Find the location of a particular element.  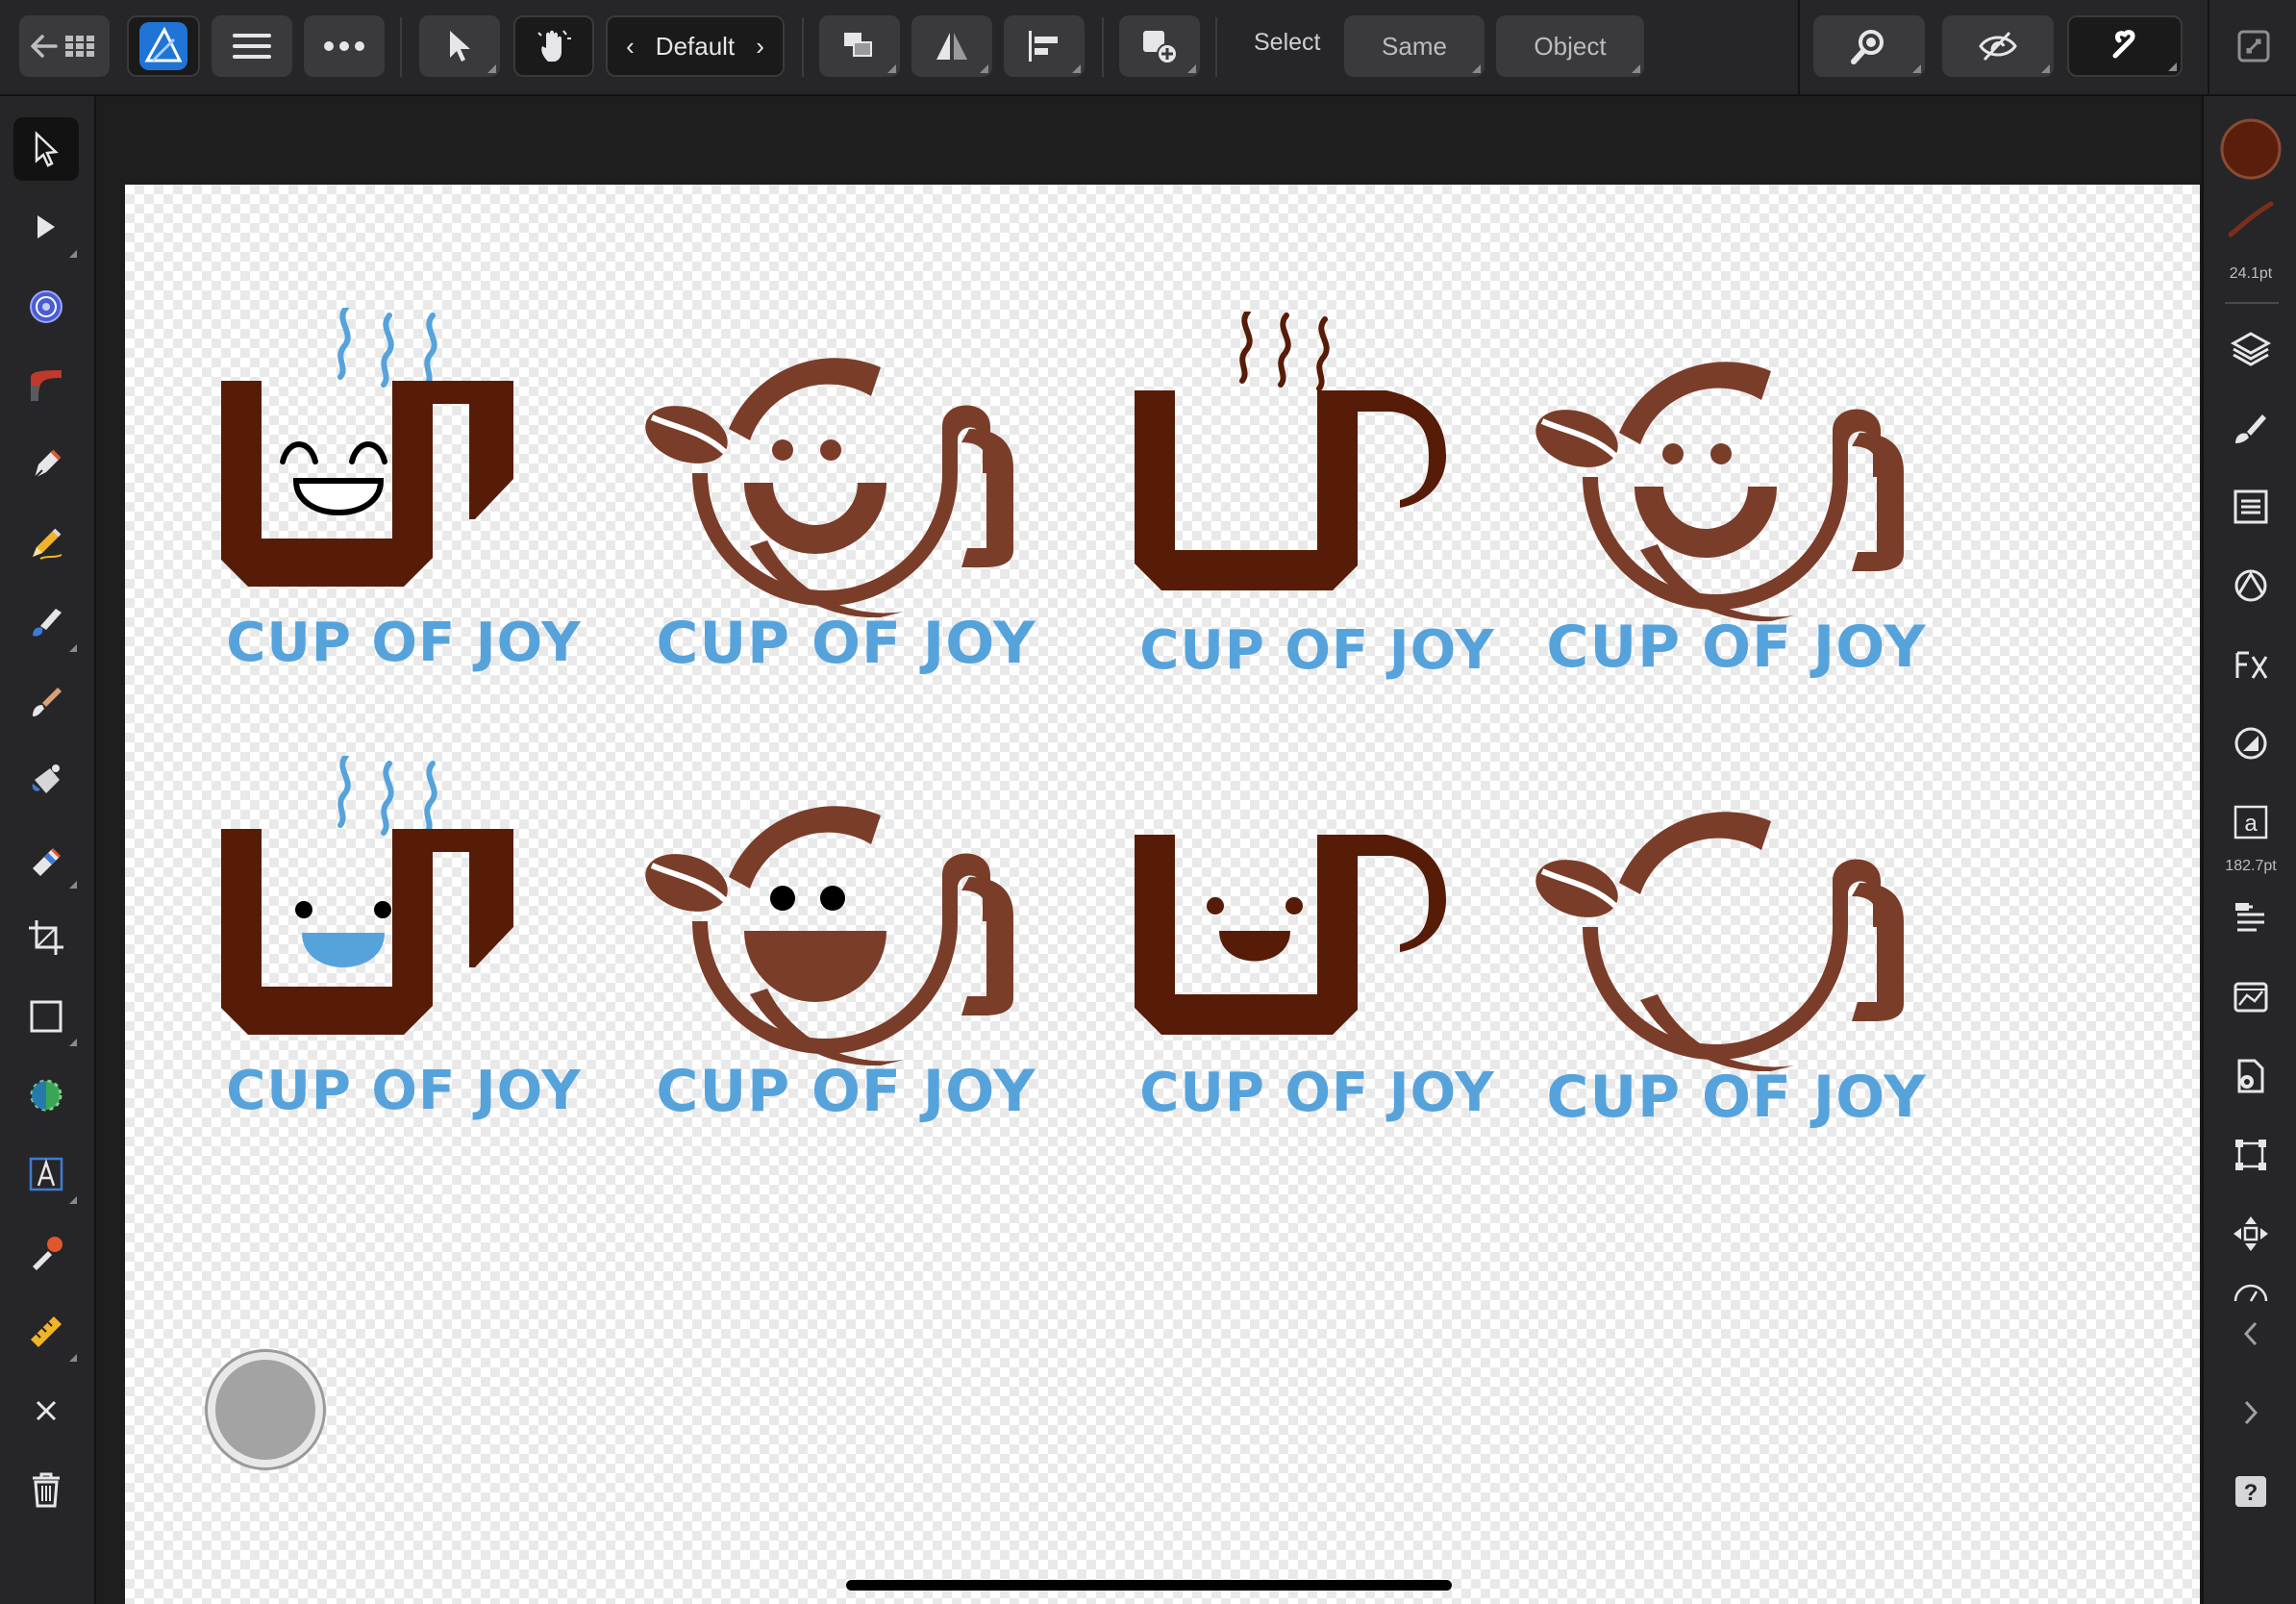

chevron-right-icon: › is located at coordinates (760, 47).